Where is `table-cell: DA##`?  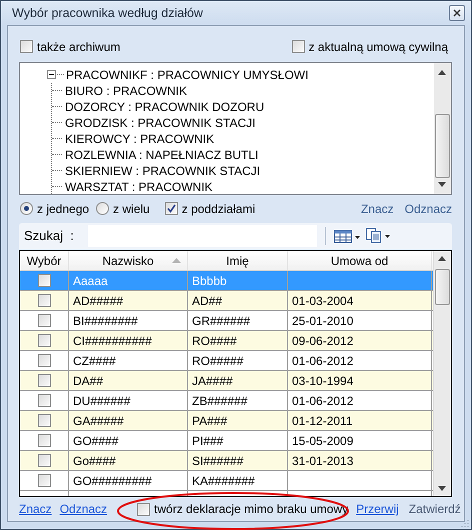 table-cell: DA## is located at coordinates (88, 381).